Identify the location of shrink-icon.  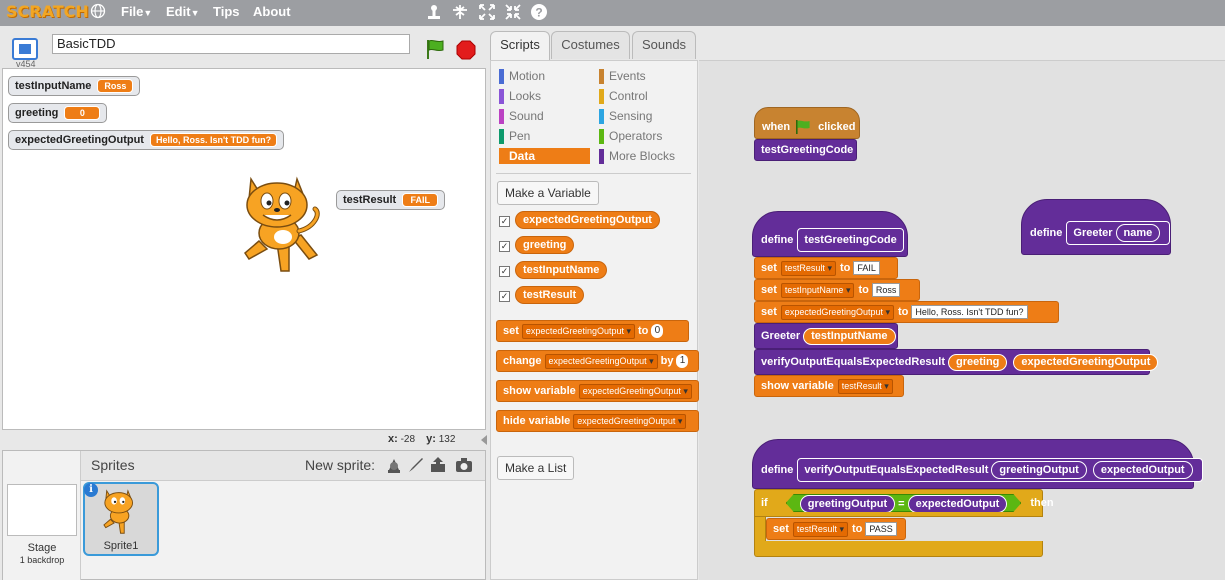
(513, 12).